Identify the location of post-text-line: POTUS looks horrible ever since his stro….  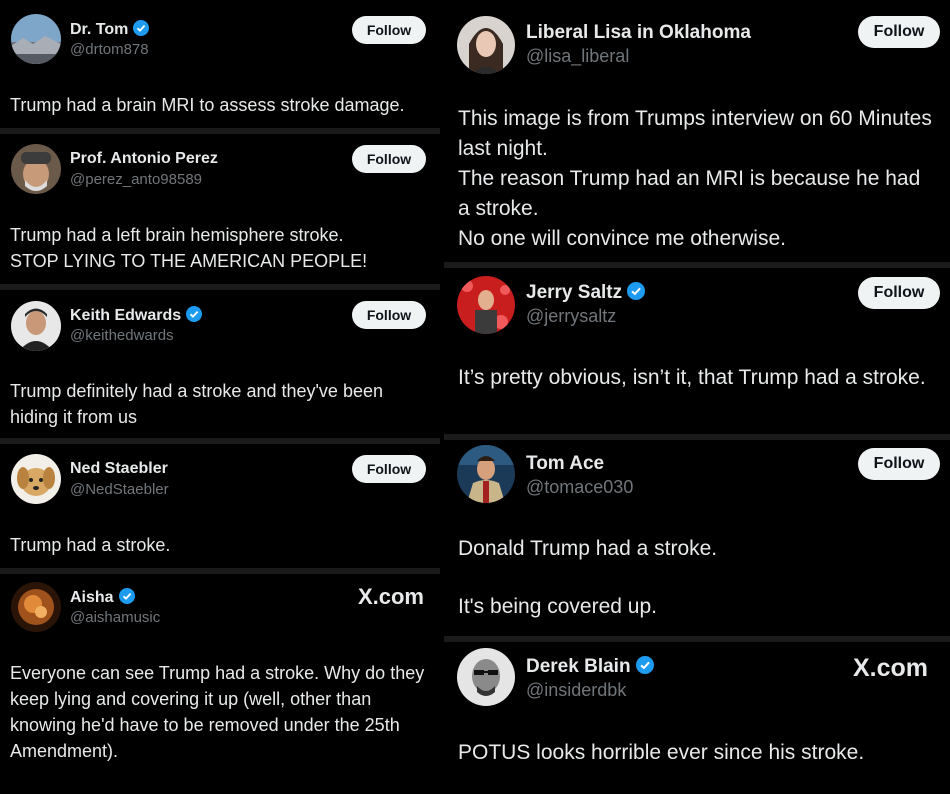
(661, 752).